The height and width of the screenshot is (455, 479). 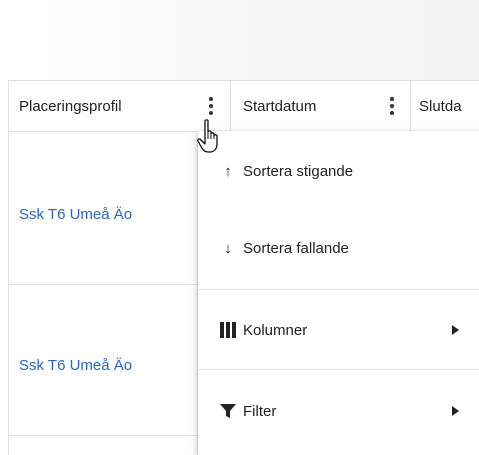 I want to click on arrow-up-icon: ↑, so click(x=228, y=171).